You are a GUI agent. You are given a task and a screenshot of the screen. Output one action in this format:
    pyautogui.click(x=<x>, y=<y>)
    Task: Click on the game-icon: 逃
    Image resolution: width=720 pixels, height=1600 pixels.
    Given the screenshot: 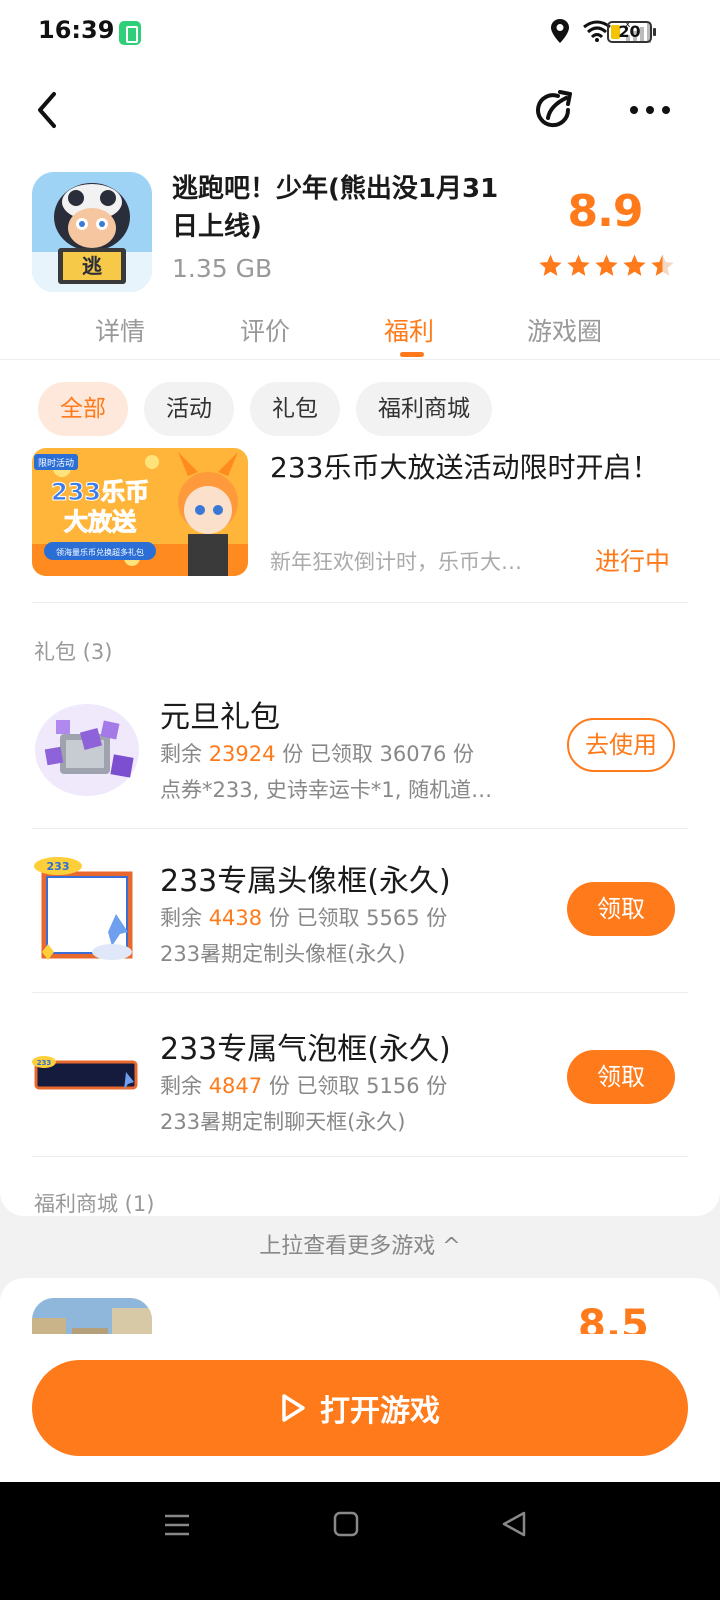 What is the action you would take?
    pyautogui.click(x=92, y=232)
    